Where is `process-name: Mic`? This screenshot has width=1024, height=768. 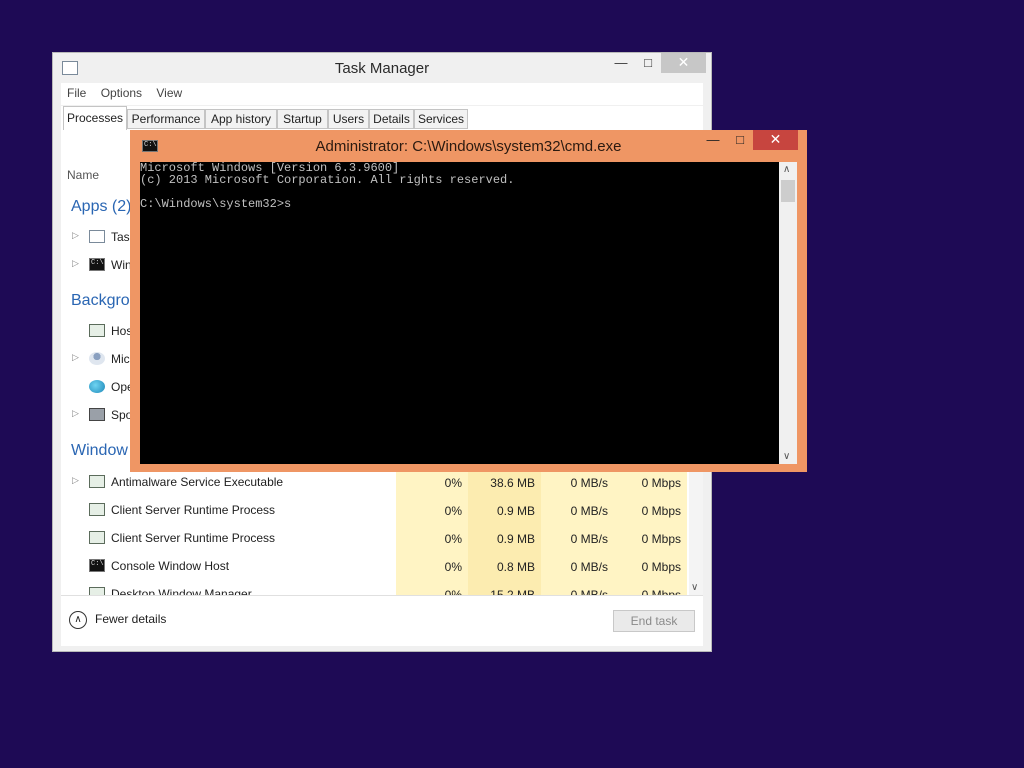 process-name: Mic is located at coordinates (120, 359).